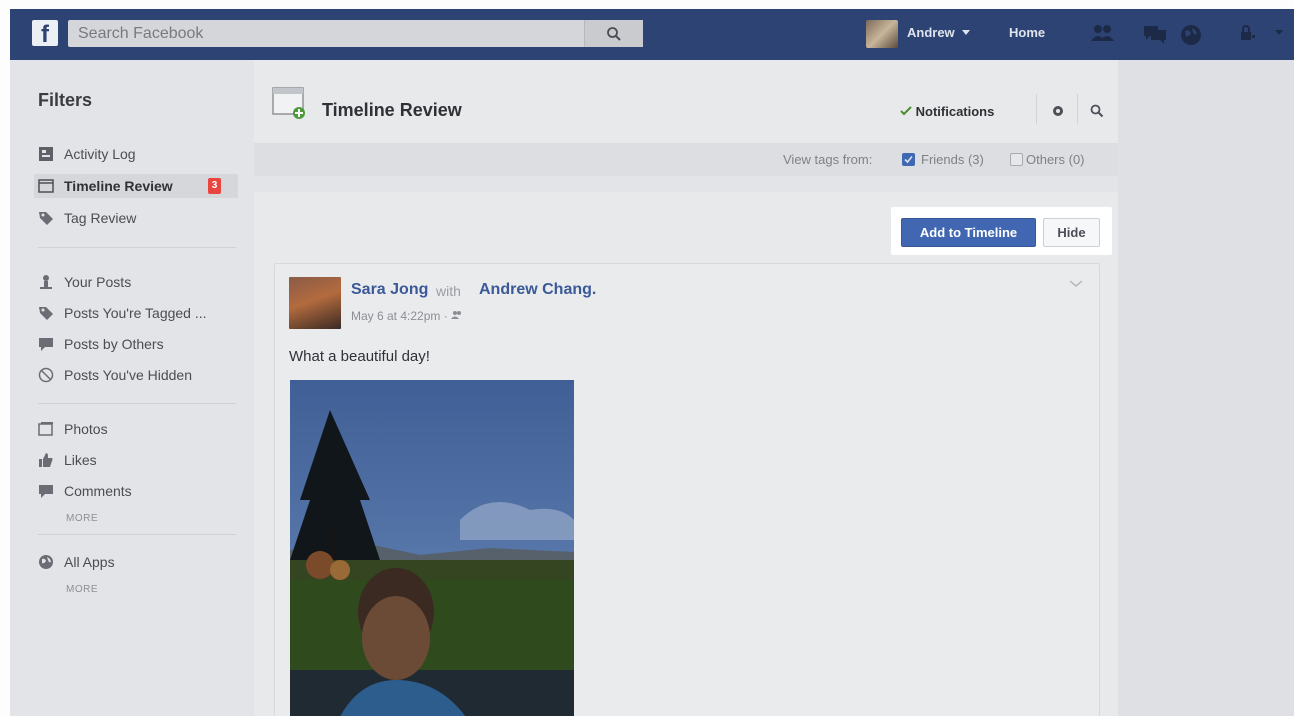 Image resolution: width=1294 pixels, height=716 pixels. Describe the element at coordinates (686, 106) in the screenshot. I see `timeline-review-header: Timeline Review Notifications` at that location.